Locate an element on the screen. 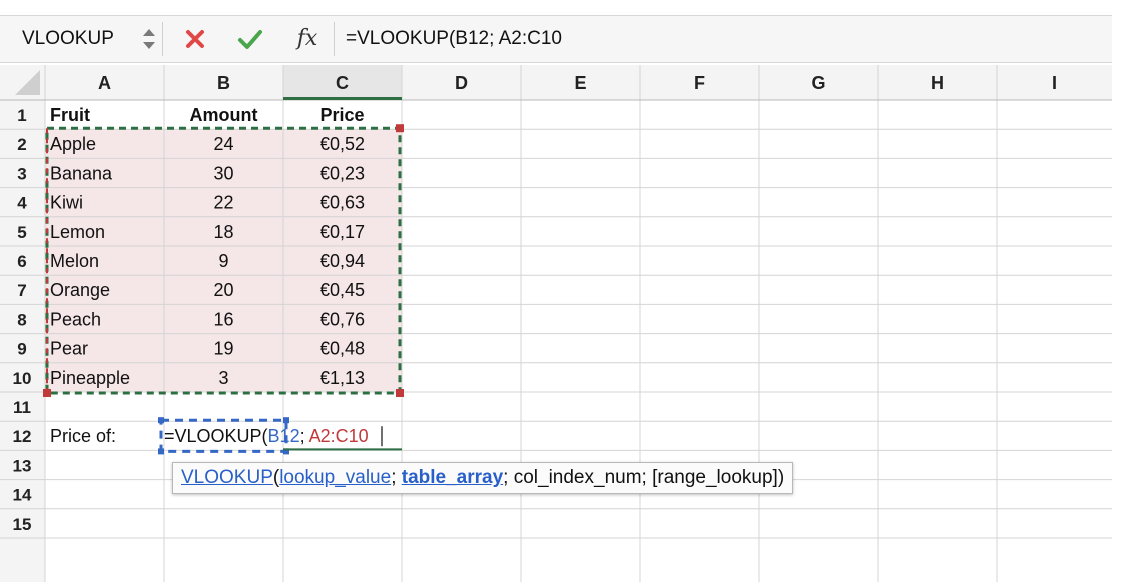 The width and height of the screenshot is (1124, 582). table-cell: €0,52 is located at coordinates (342, 144).